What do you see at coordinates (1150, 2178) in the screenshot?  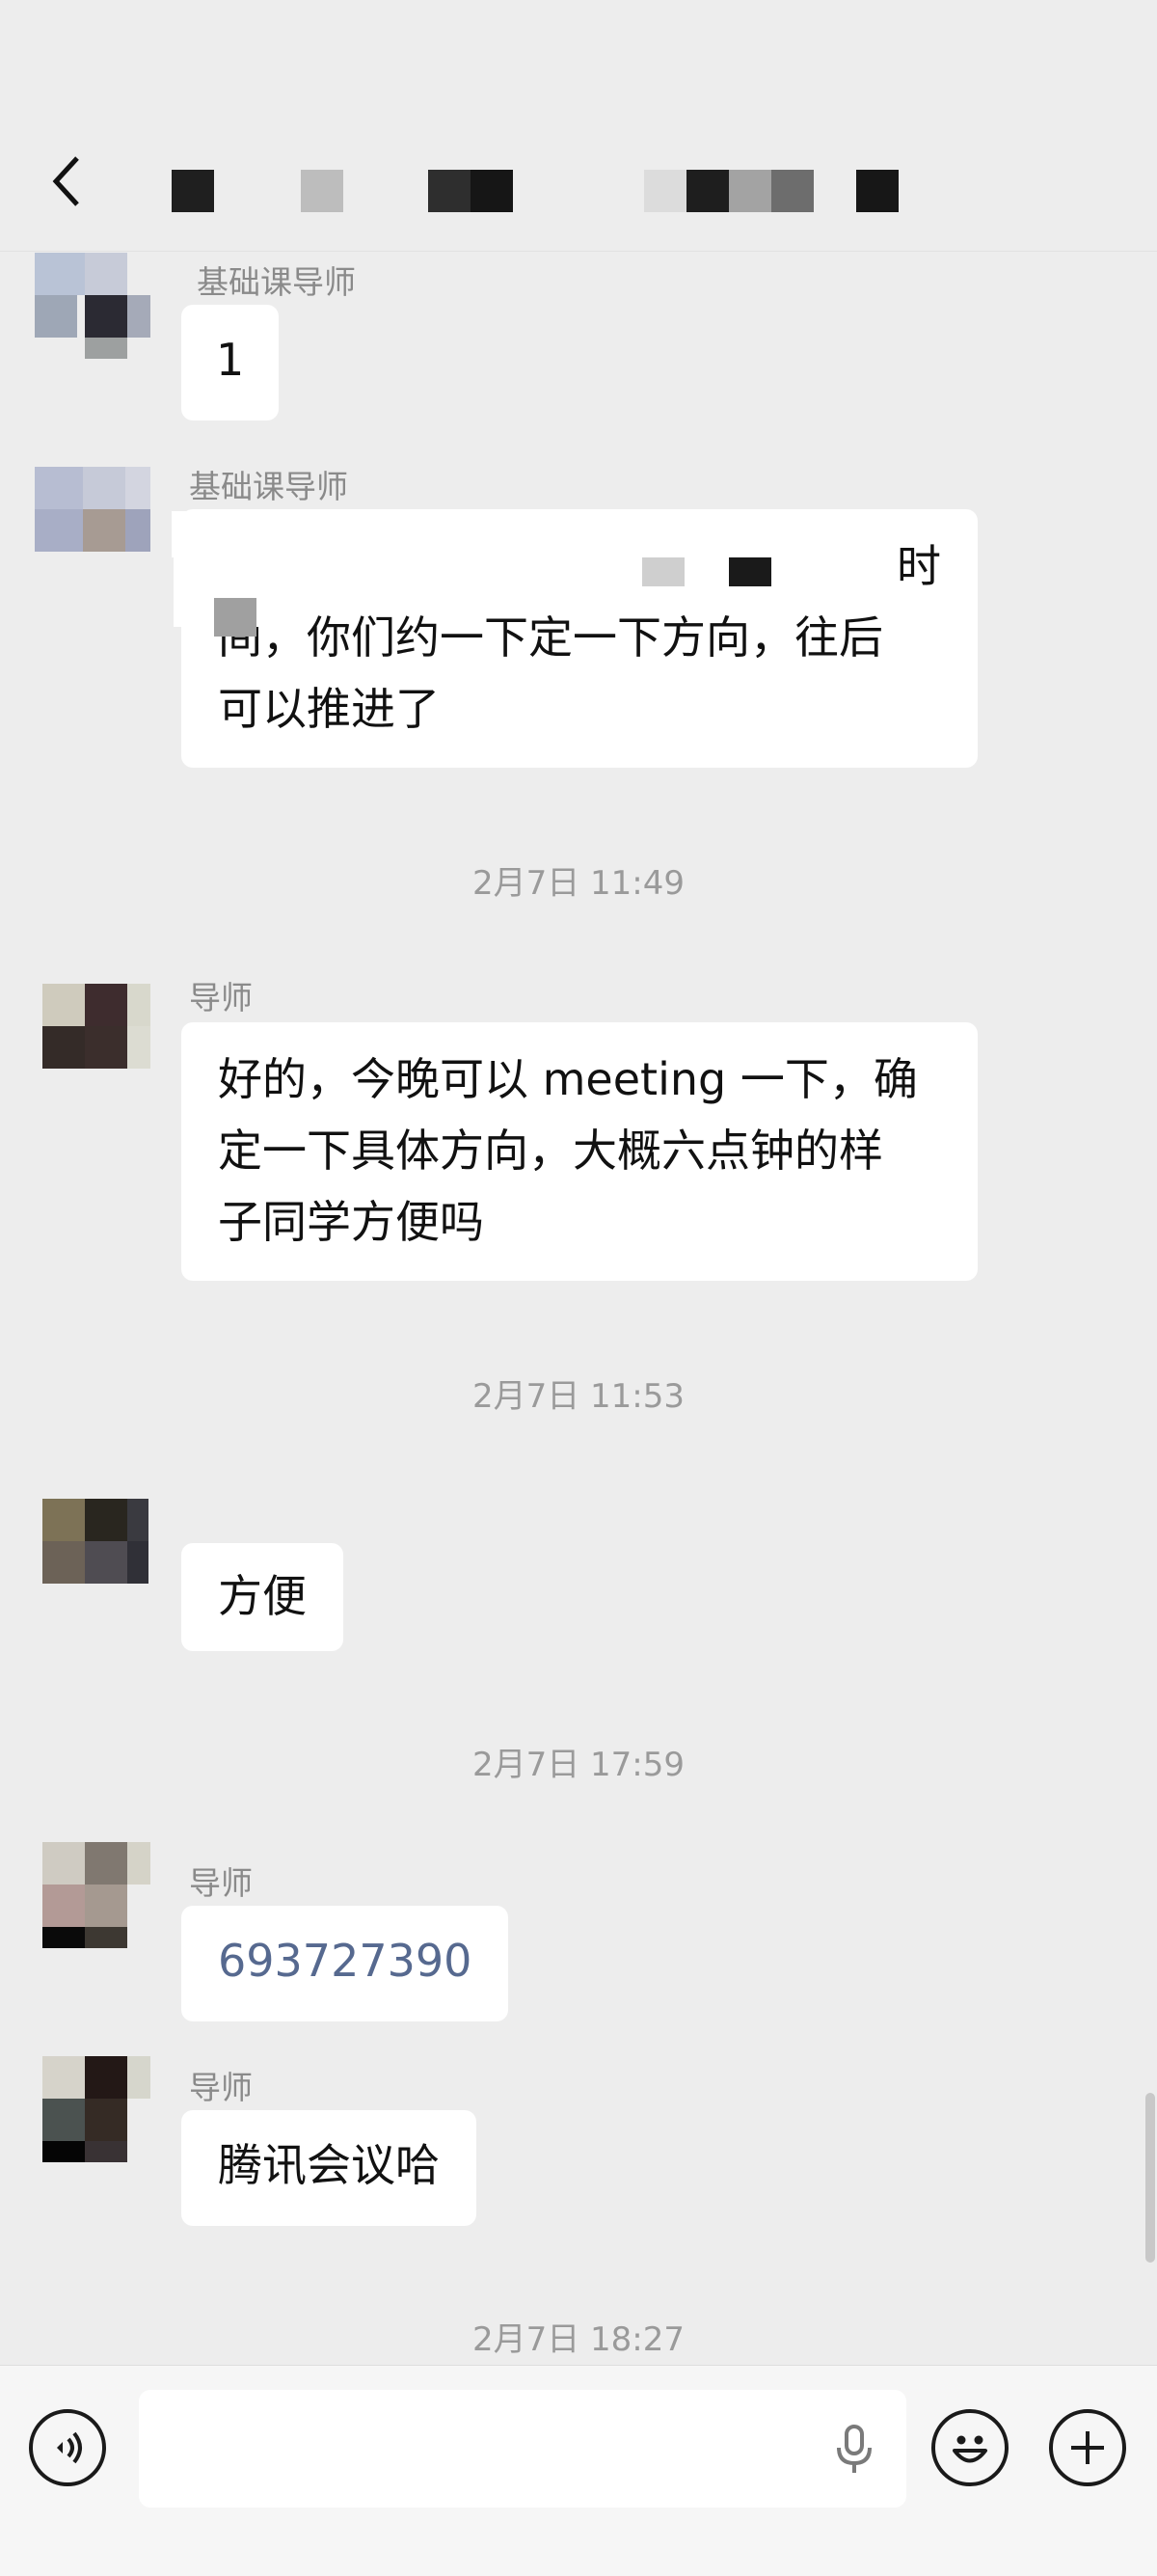 I see `scrollbar-thumb` at bounding box center [1150, 2178].